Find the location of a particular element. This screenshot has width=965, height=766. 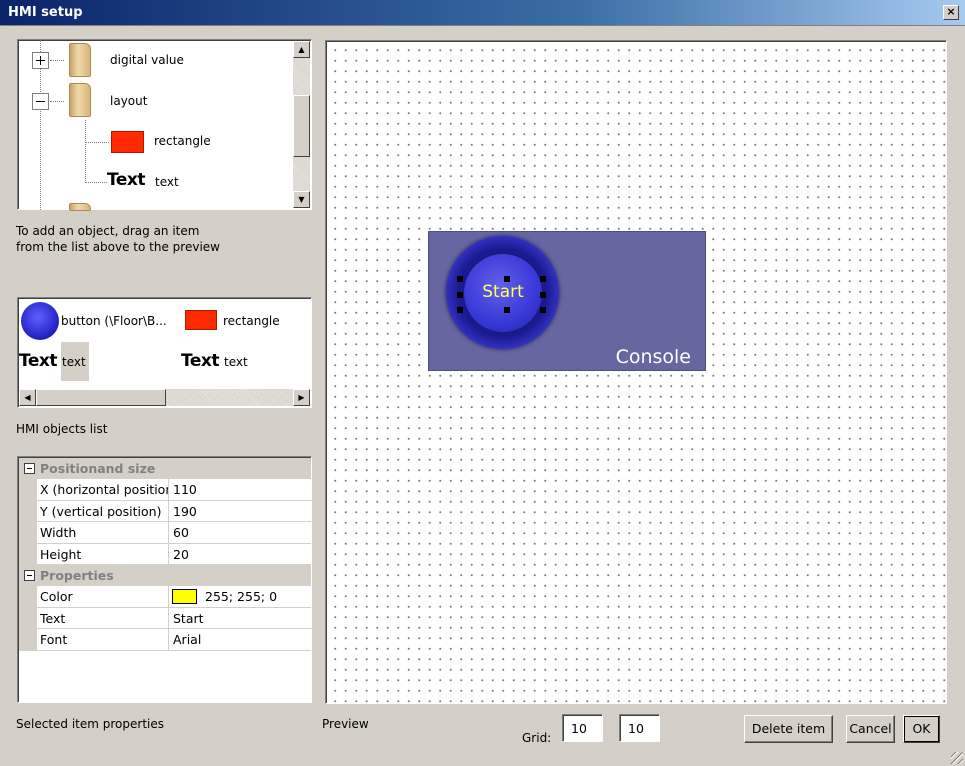

grid-label: Grid: is located at coordinates (537, 738).